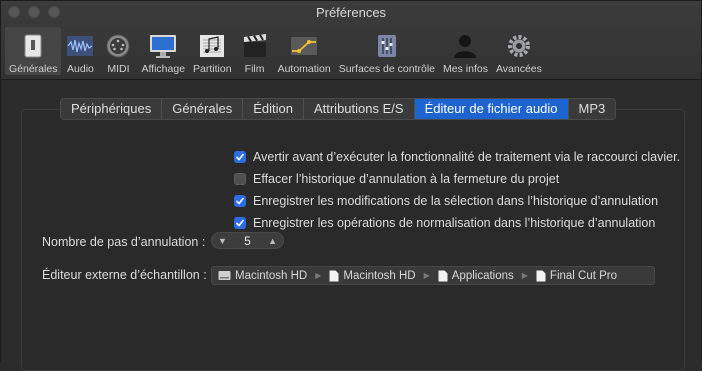 This screenshot has height=371, width=702. I want to click on toolbar-item-mes-infos: Mes infos, so click(465, 51).